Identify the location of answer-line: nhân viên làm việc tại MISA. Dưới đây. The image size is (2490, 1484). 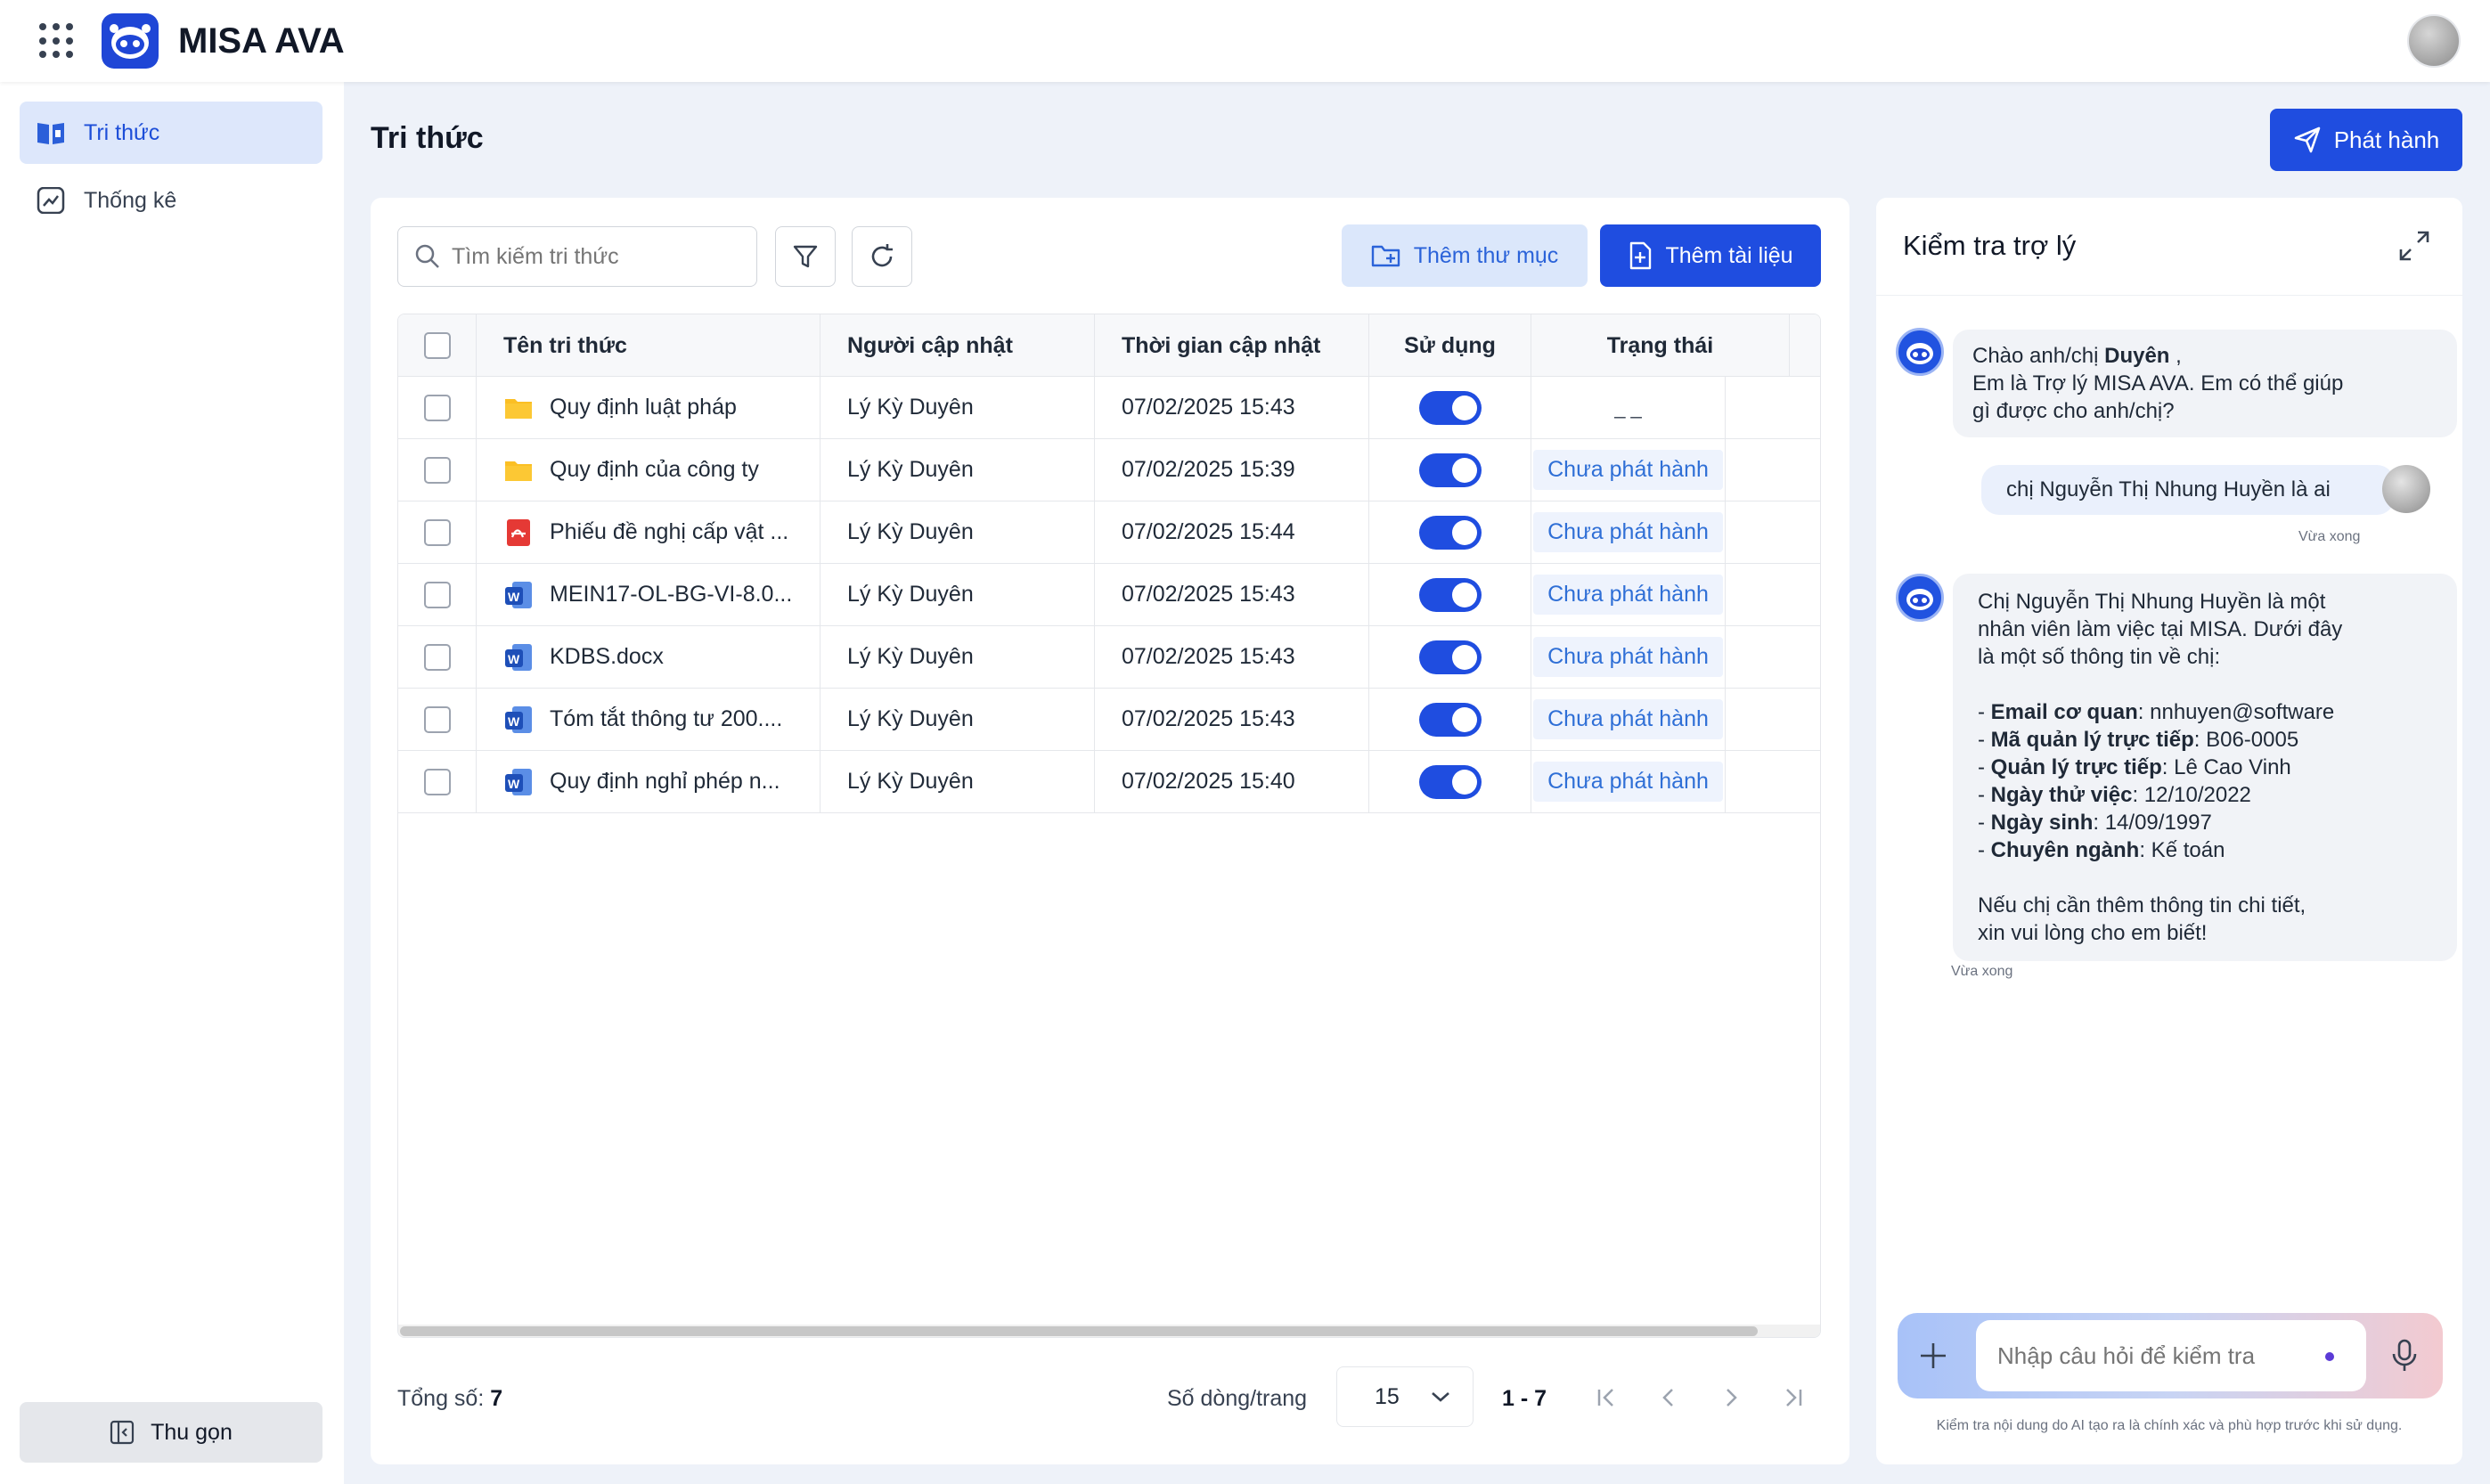
(2160, 629).